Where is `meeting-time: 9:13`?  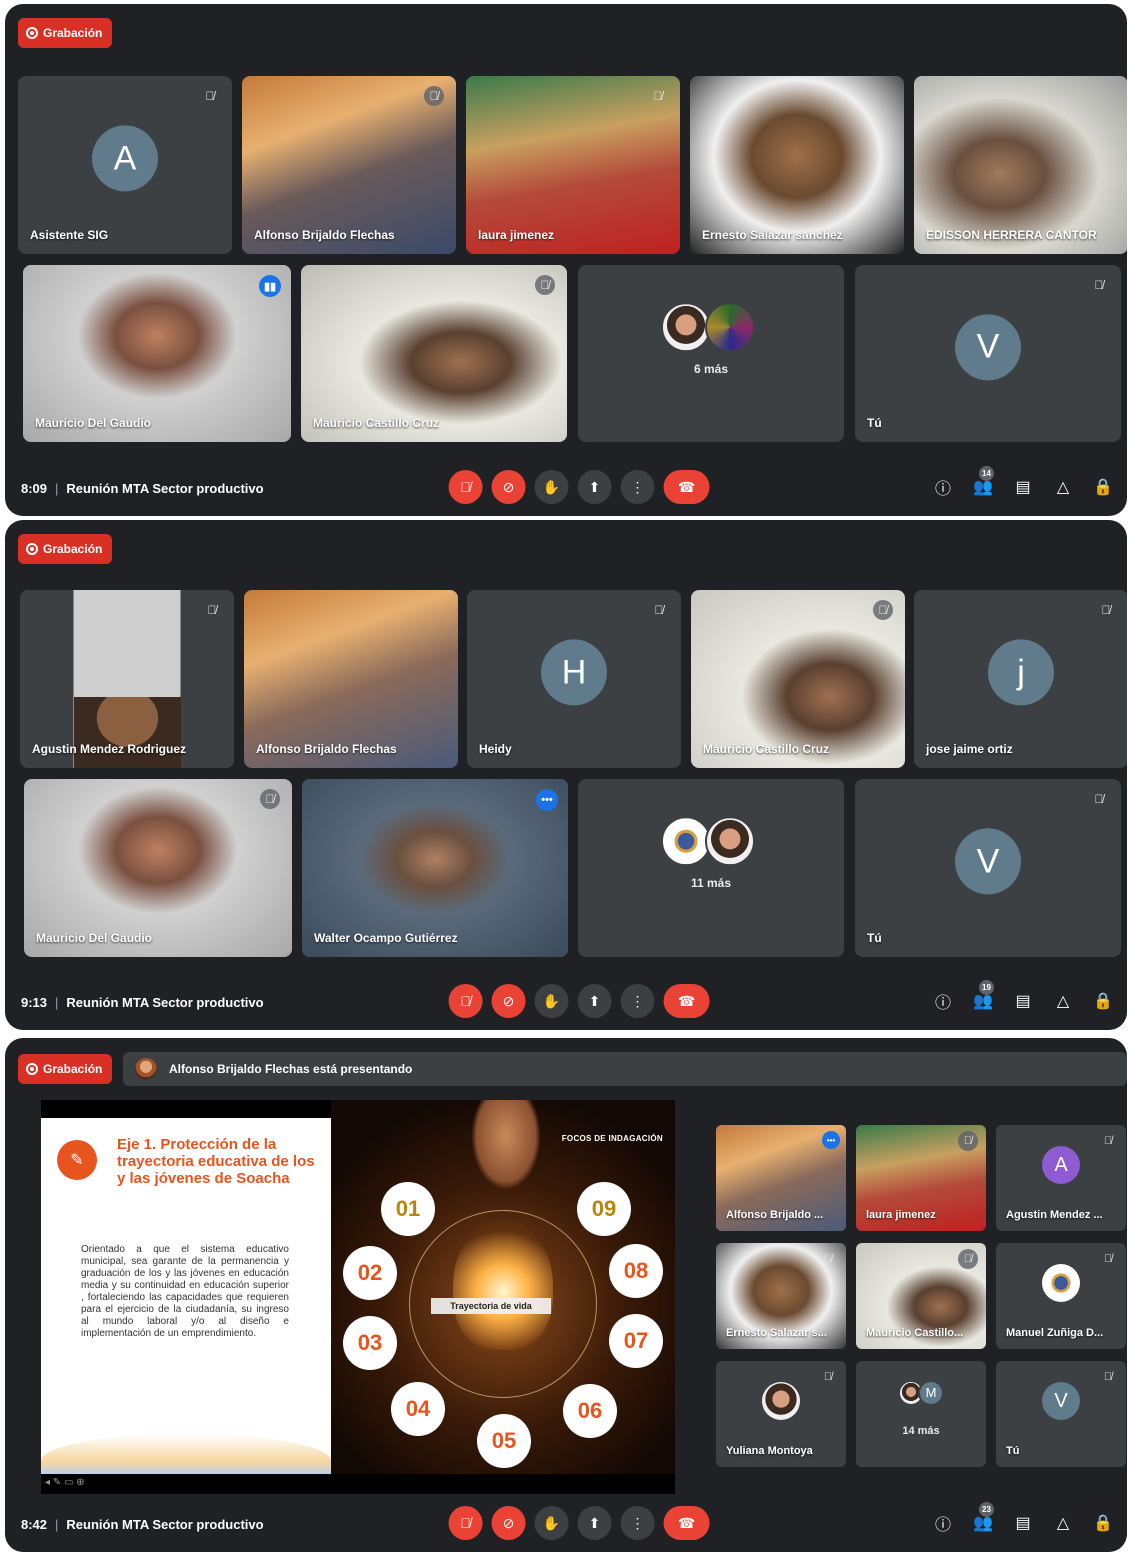 meeting-time: 9:13 is located at coordinates (34, 1002).